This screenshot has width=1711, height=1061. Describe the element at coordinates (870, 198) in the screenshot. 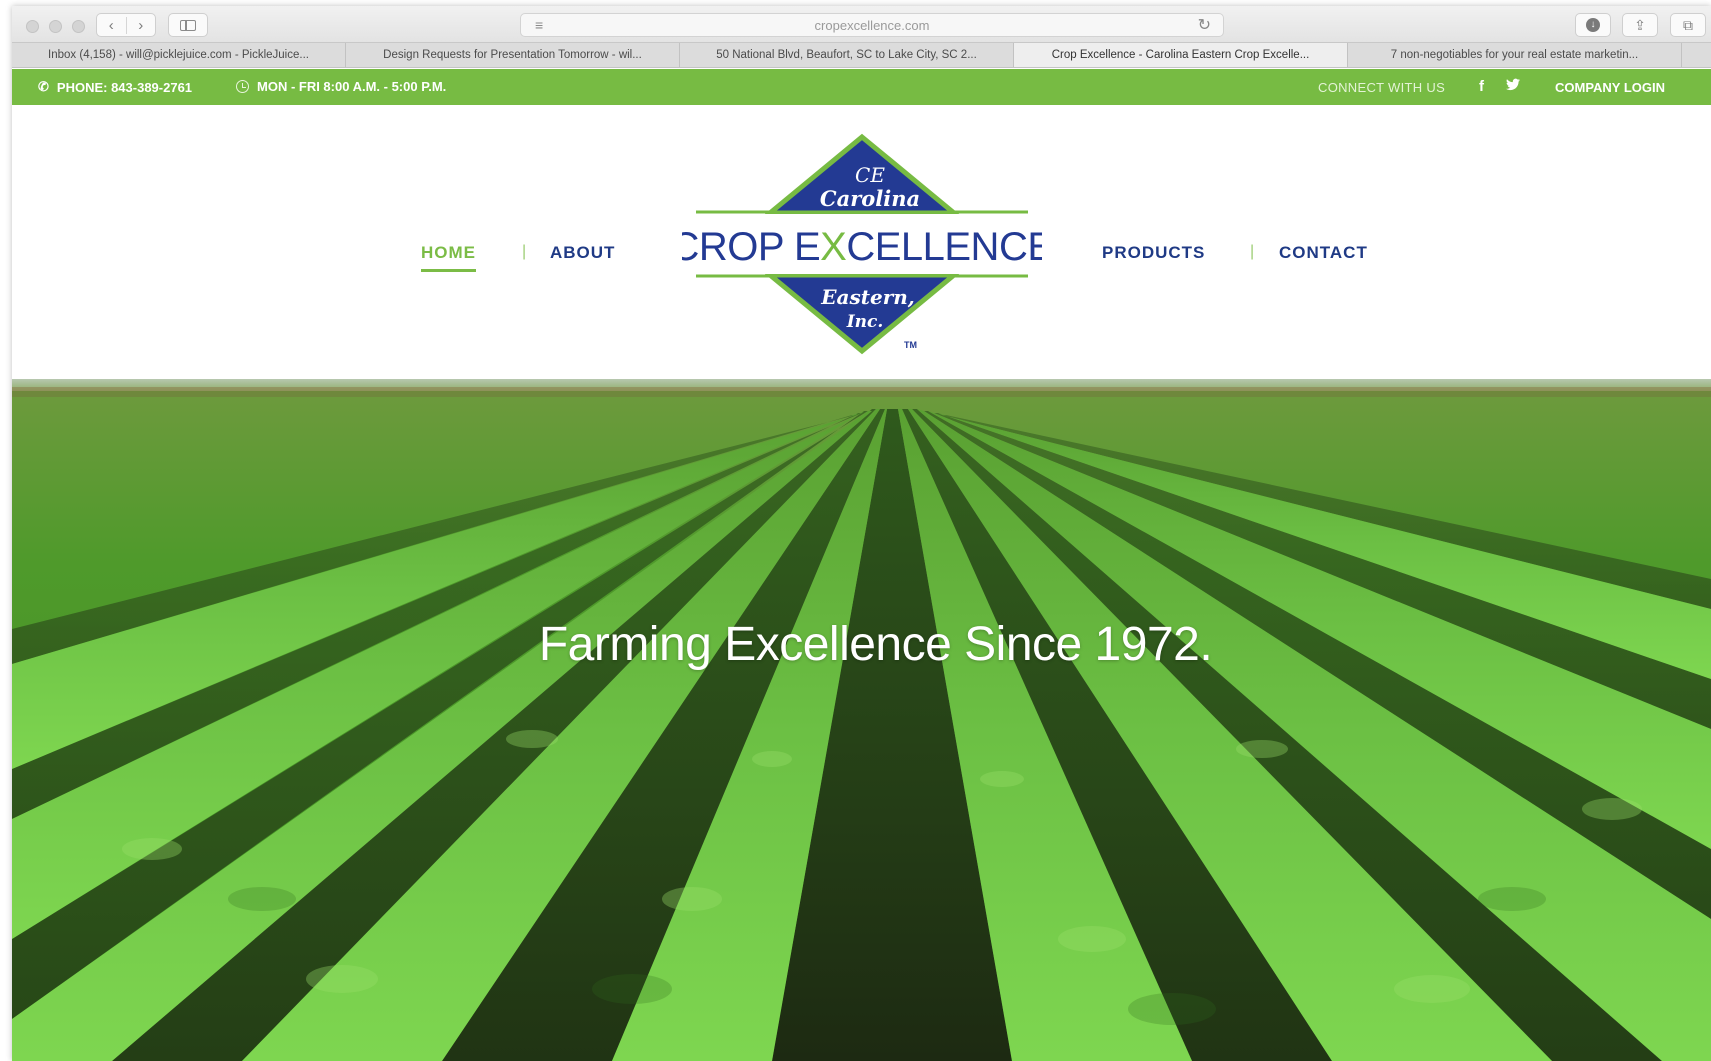

I see `logo-top-text: Carolina` at that location.